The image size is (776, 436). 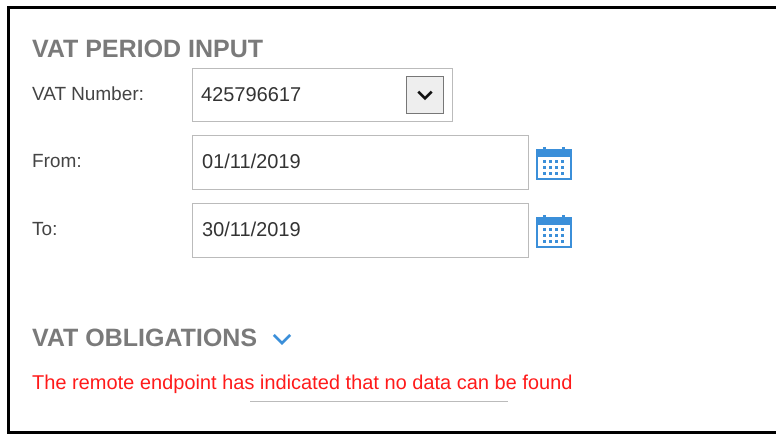 What do you see at coordinates (322, 95) in the screenshot?
I see `vat-number-select: 425796617` at bounding box center [322, 95].